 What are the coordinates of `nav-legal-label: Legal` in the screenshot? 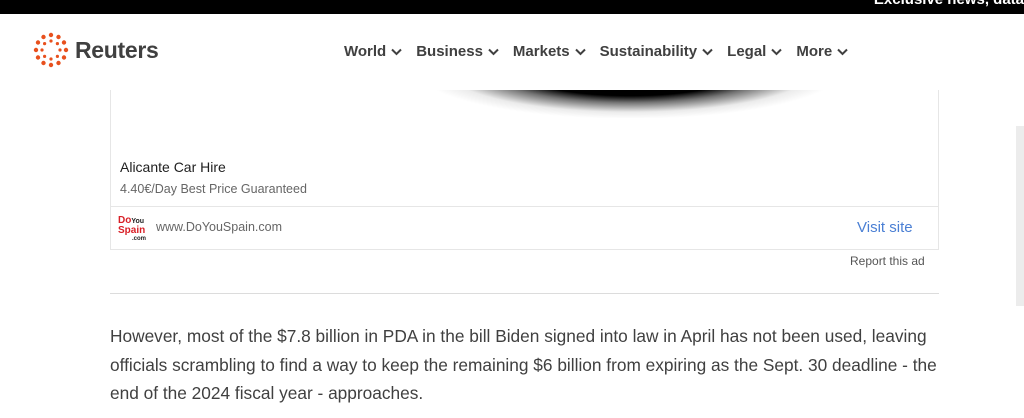 It's located at (747, 51).